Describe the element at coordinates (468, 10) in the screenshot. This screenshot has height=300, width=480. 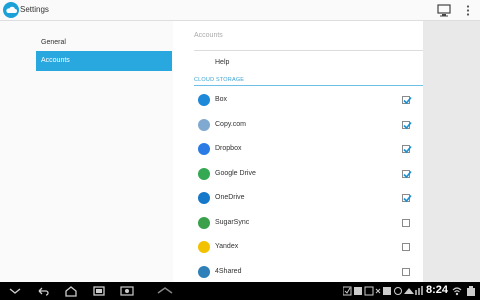
I see `overflow-menu-icon` at that location.